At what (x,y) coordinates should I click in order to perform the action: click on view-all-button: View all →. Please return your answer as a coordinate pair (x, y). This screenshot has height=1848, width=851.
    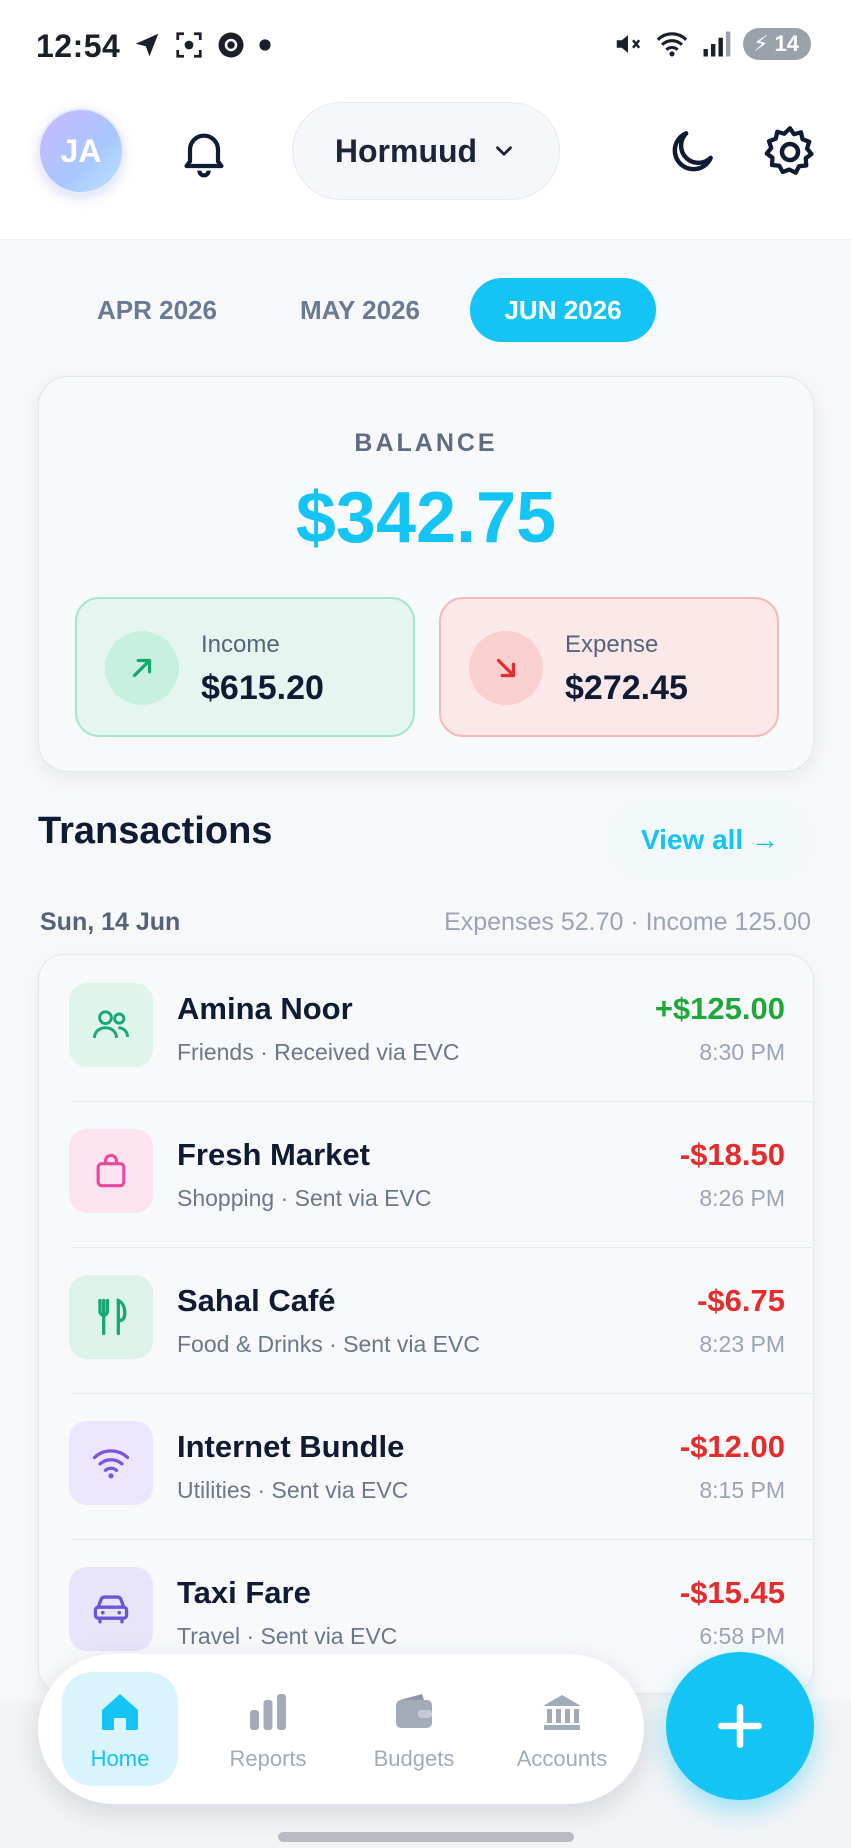
    Looking at the image, I should click on (710, 840).